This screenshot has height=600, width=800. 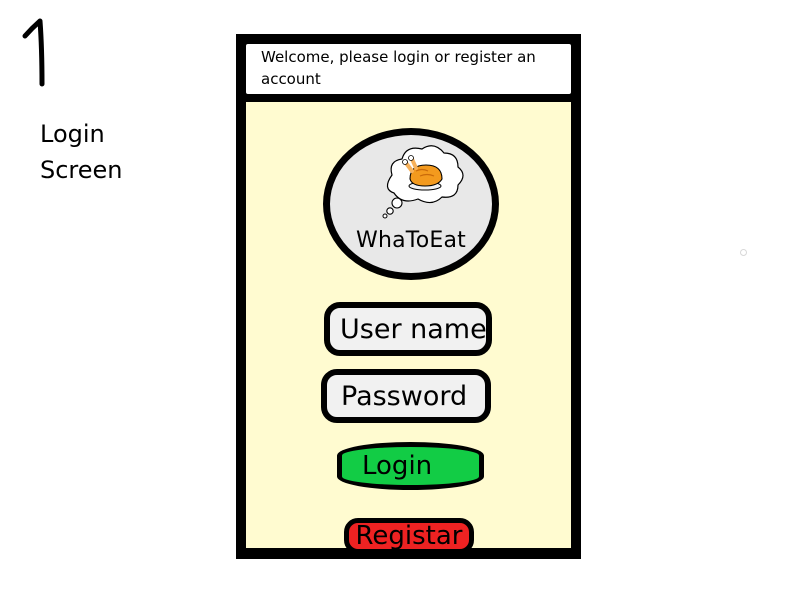 I want to click on password-input, so click(x=406, y=396).